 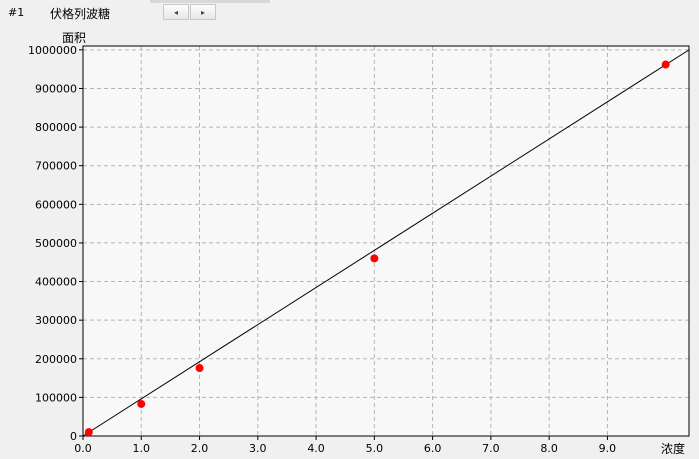 I want to click on y-tick-label: 0, so click(x=73, y=436).